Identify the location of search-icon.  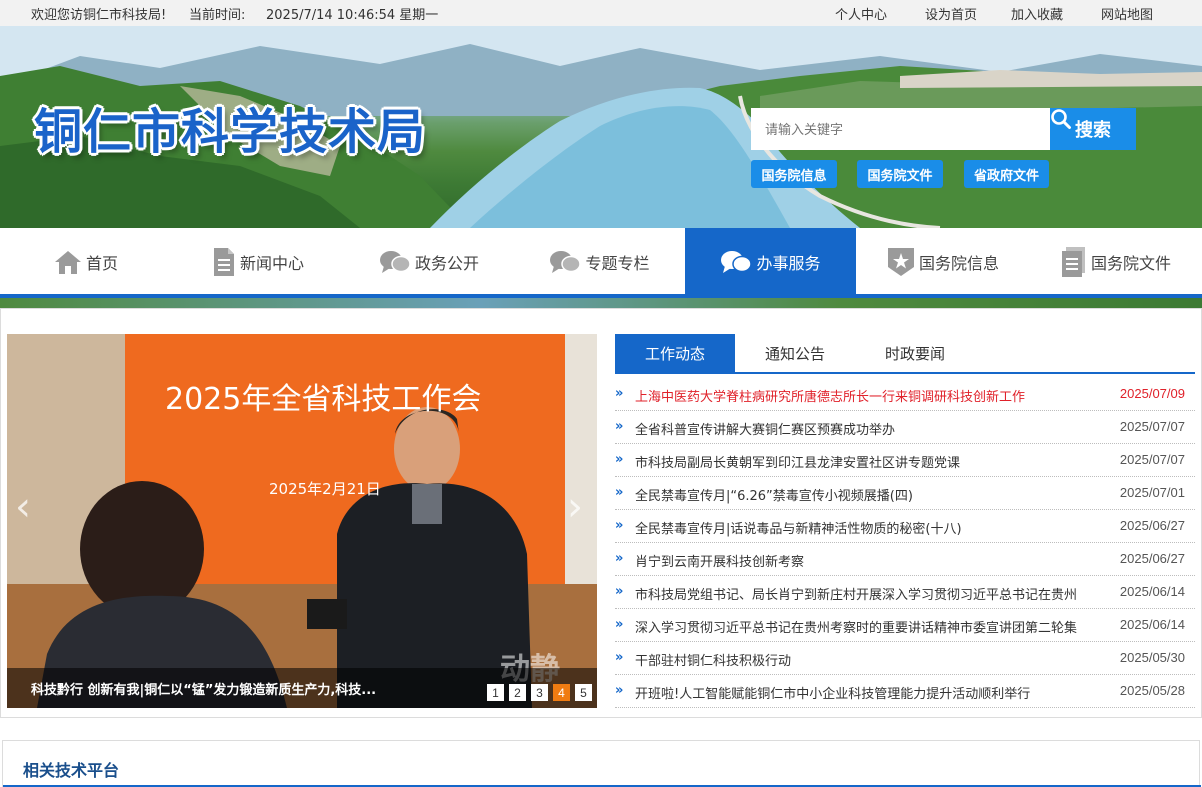
(1061, 119).